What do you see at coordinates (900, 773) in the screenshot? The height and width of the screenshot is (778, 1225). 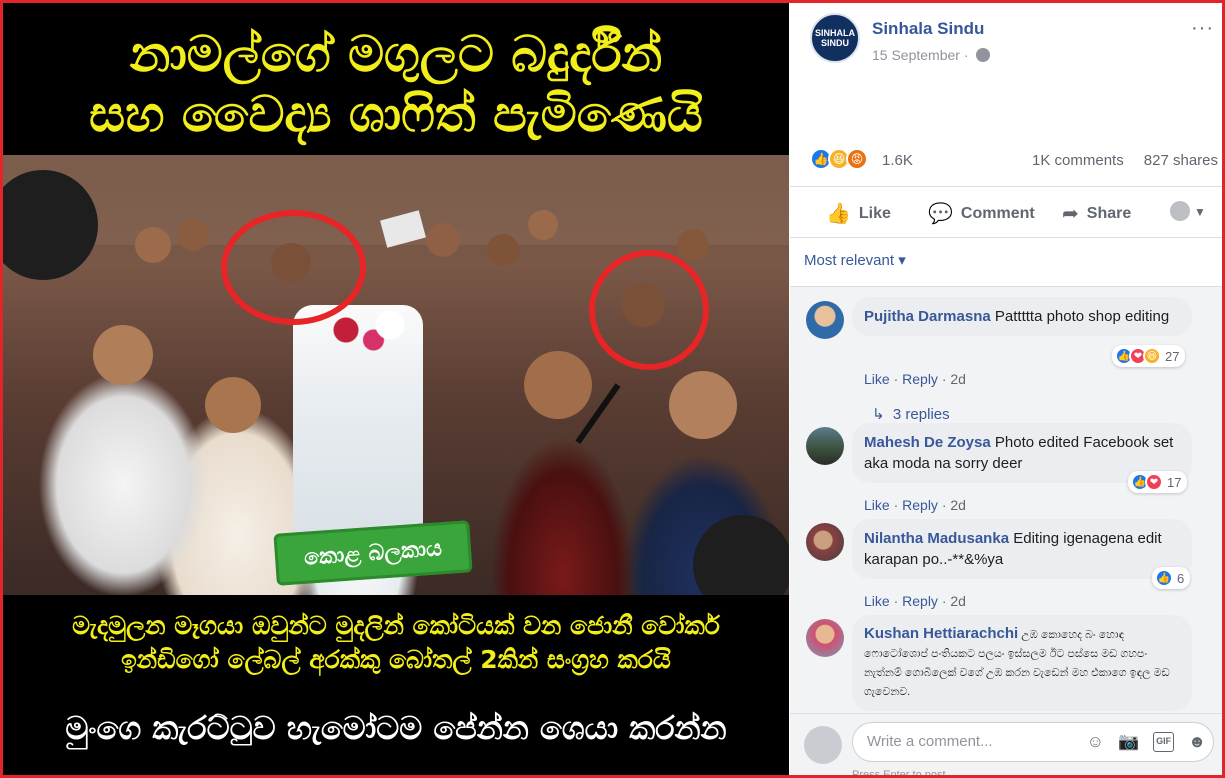 I see `press-enter-hint: Press Enter to post.` at bounding box center [900, 773].